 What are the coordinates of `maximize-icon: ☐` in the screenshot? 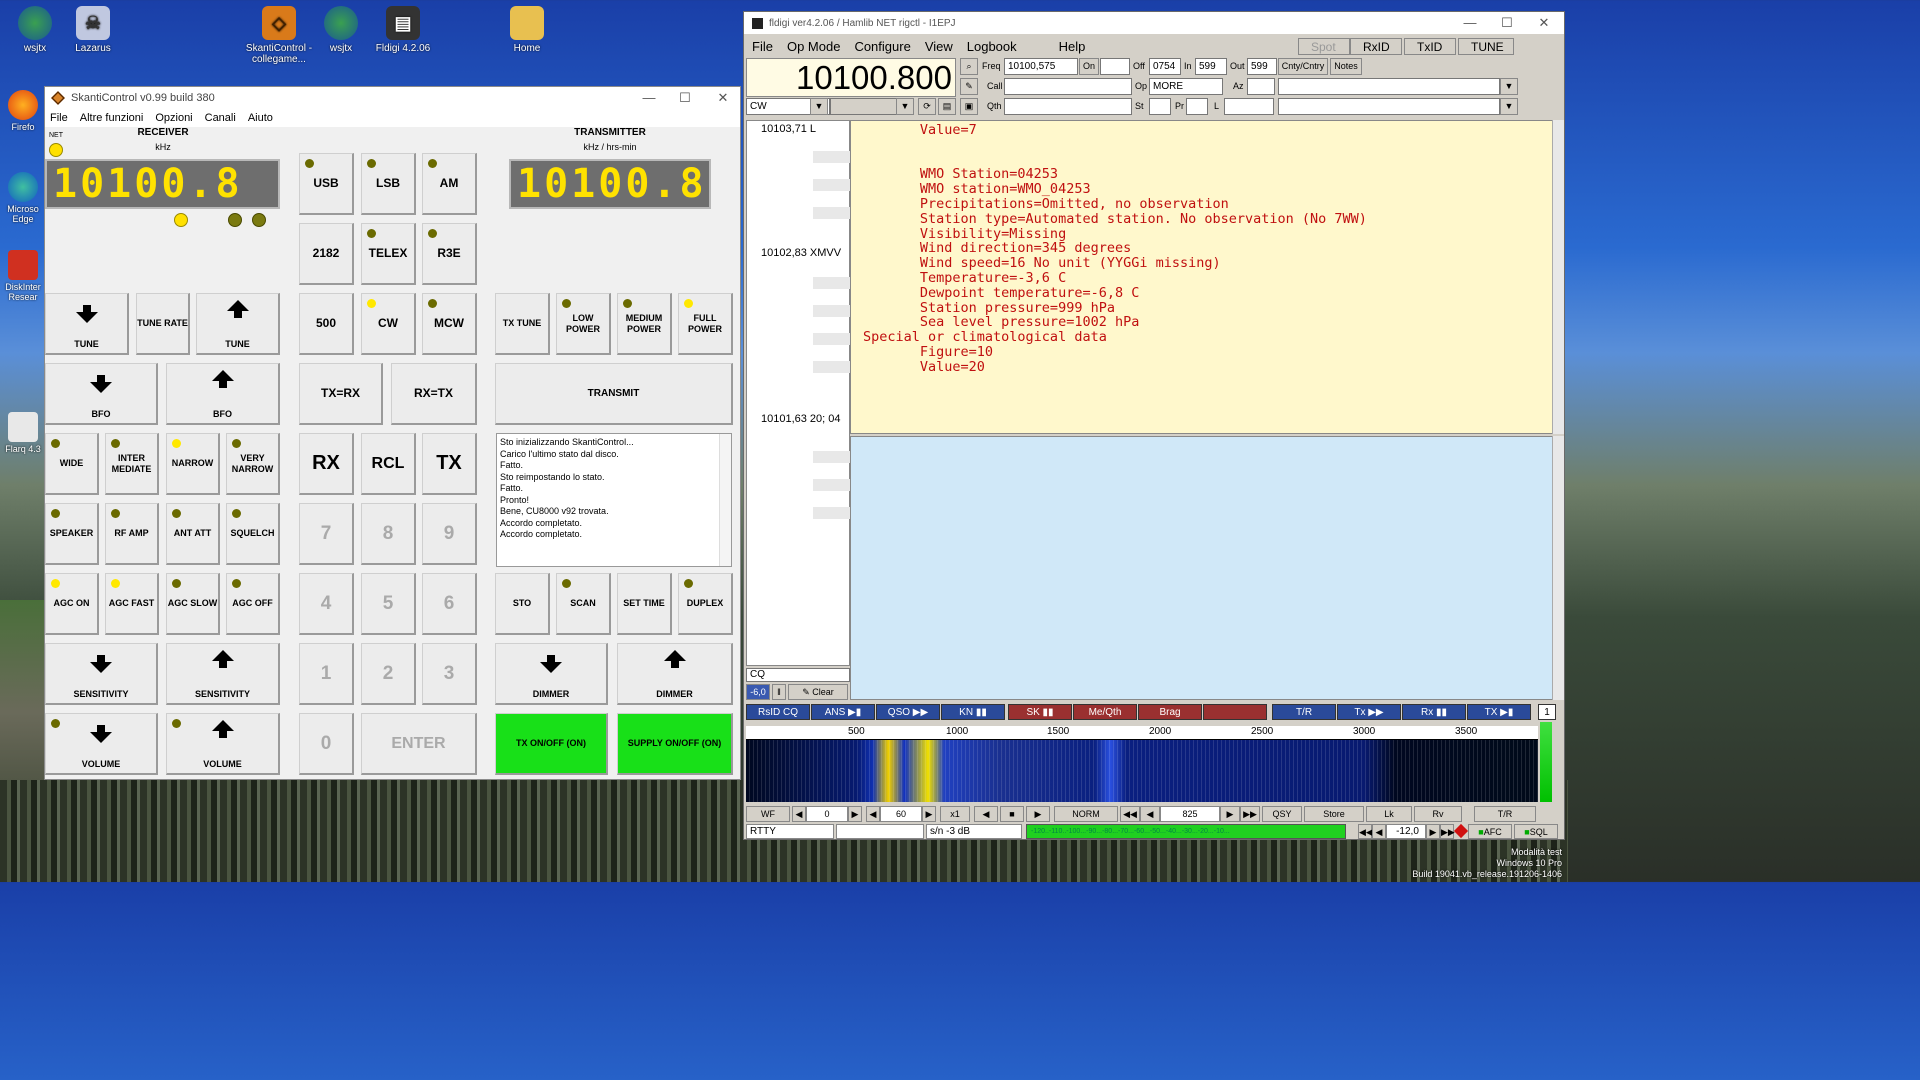 It's located at (1507, 23).